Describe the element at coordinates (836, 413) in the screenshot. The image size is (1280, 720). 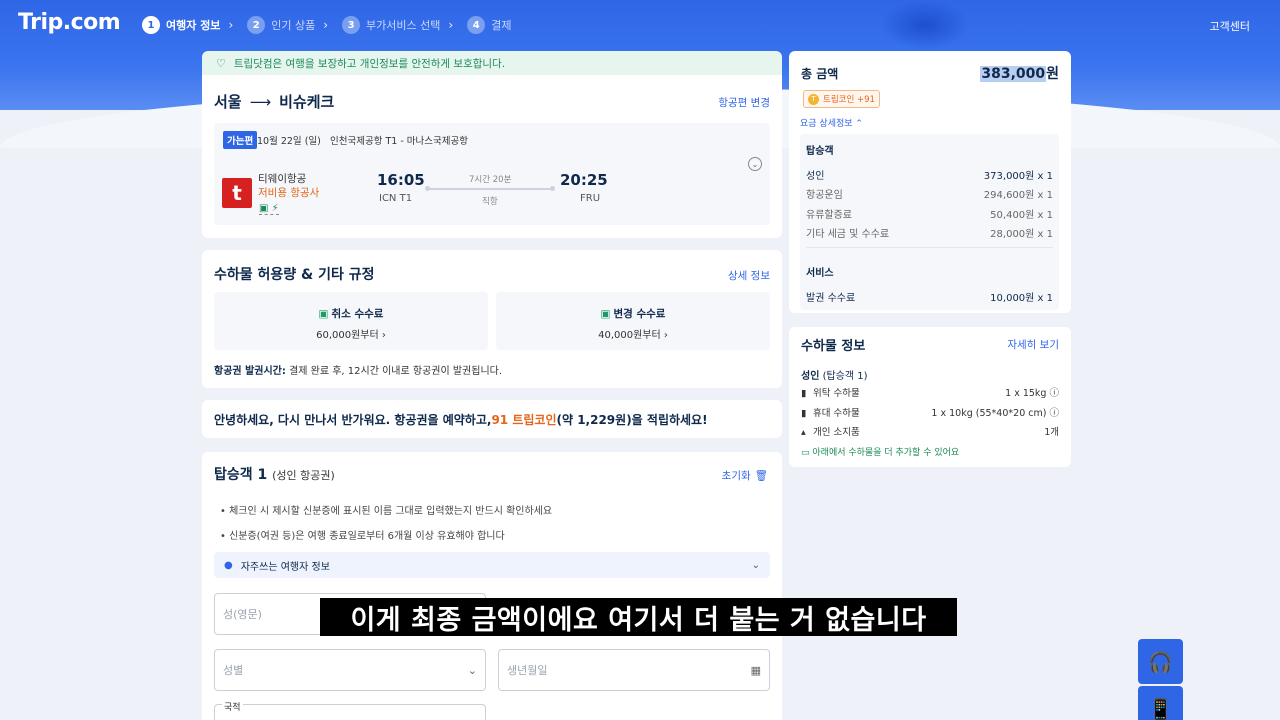
I see `baggage-label: 휴대 수하물` at that location.